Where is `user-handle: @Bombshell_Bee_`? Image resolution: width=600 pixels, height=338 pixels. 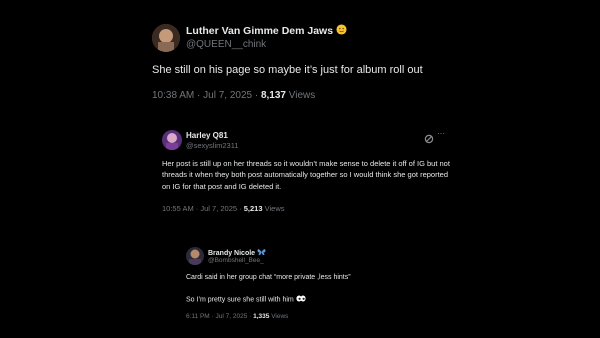 user-handle: @Bombshell_Bee_ is located at coordinates (236, 260).